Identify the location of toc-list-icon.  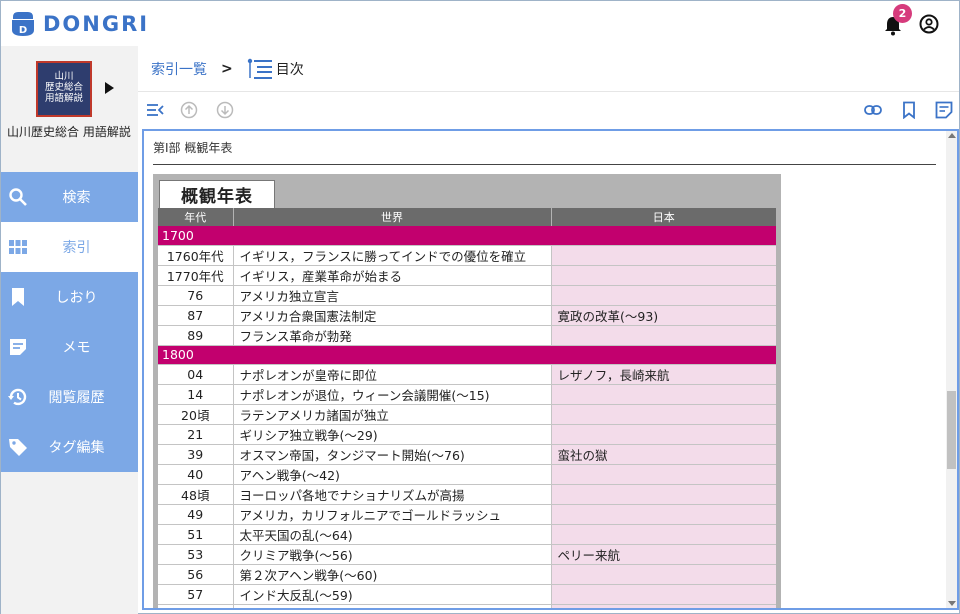
(259, 68).